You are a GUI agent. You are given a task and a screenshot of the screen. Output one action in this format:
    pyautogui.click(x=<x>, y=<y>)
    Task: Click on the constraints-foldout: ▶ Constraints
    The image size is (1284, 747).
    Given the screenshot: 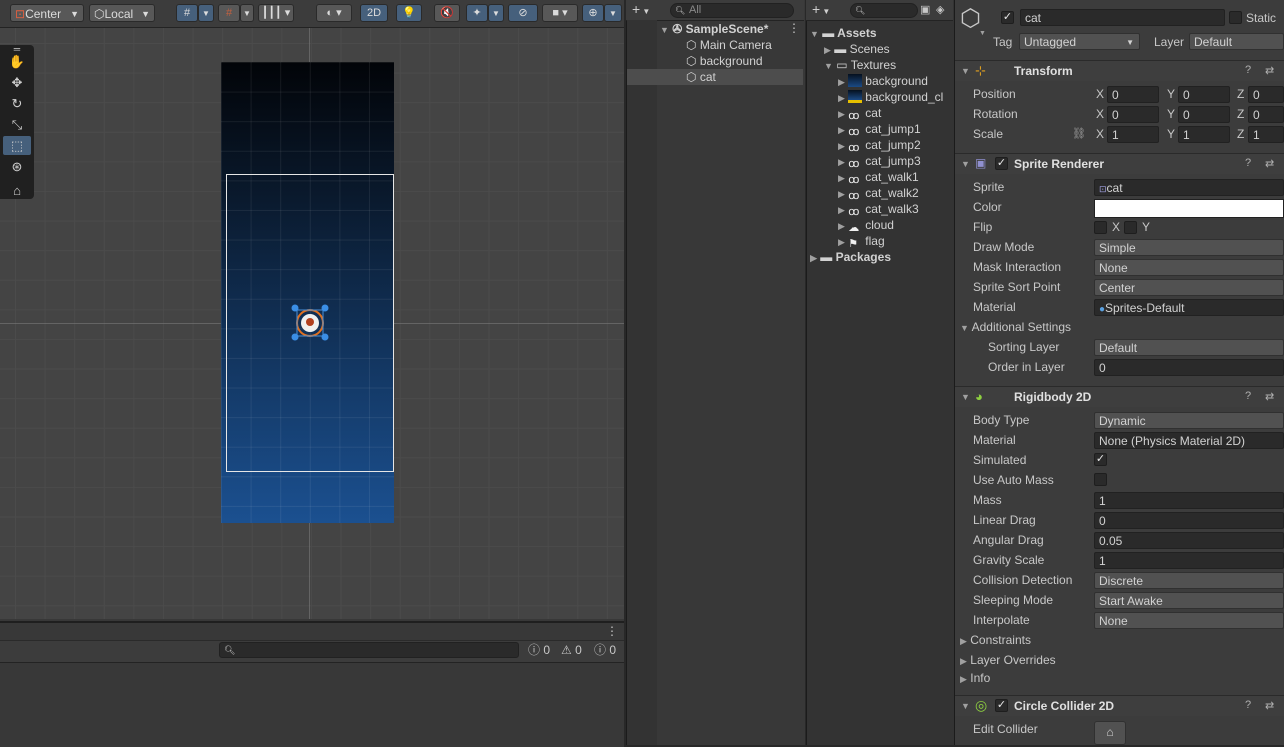 What is the action you would take?
    pyautogui.click(x=995, y=640)
    